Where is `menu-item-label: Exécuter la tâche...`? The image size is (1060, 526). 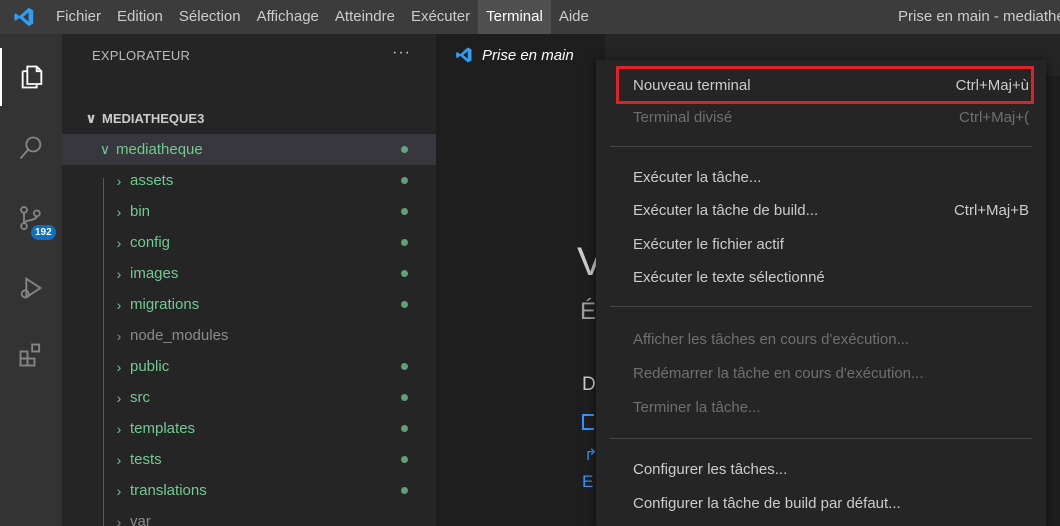
menu-item-label: Exécuter la tâche... is located at coordinates (697, 177).